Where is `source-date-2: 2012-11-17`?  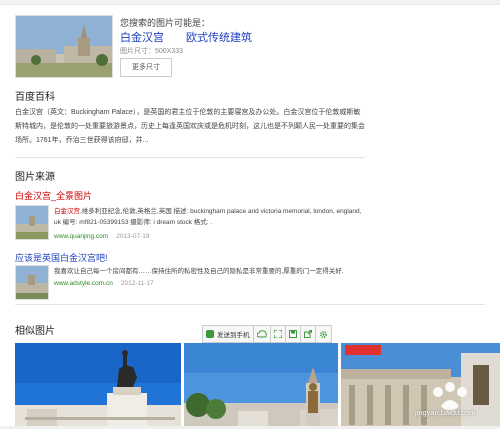 source-date-2: 2012-11-17 is located at coordinates (137, 283).